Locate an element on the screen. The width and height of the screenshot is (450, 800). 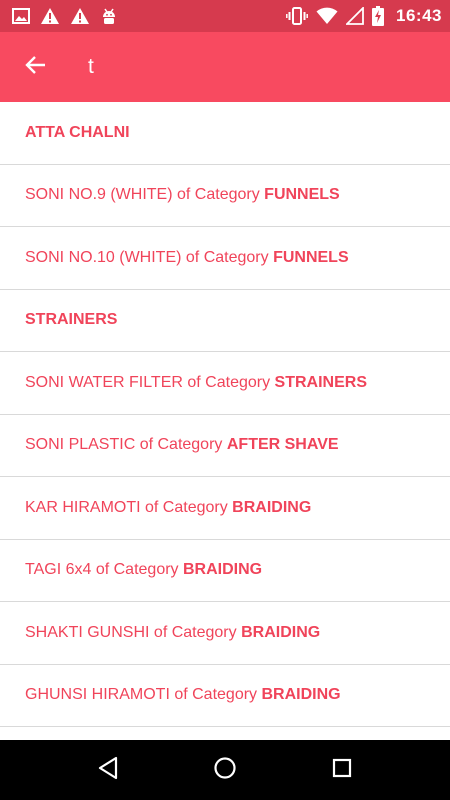
nav-home-icon is located at coordinates (225, 770).